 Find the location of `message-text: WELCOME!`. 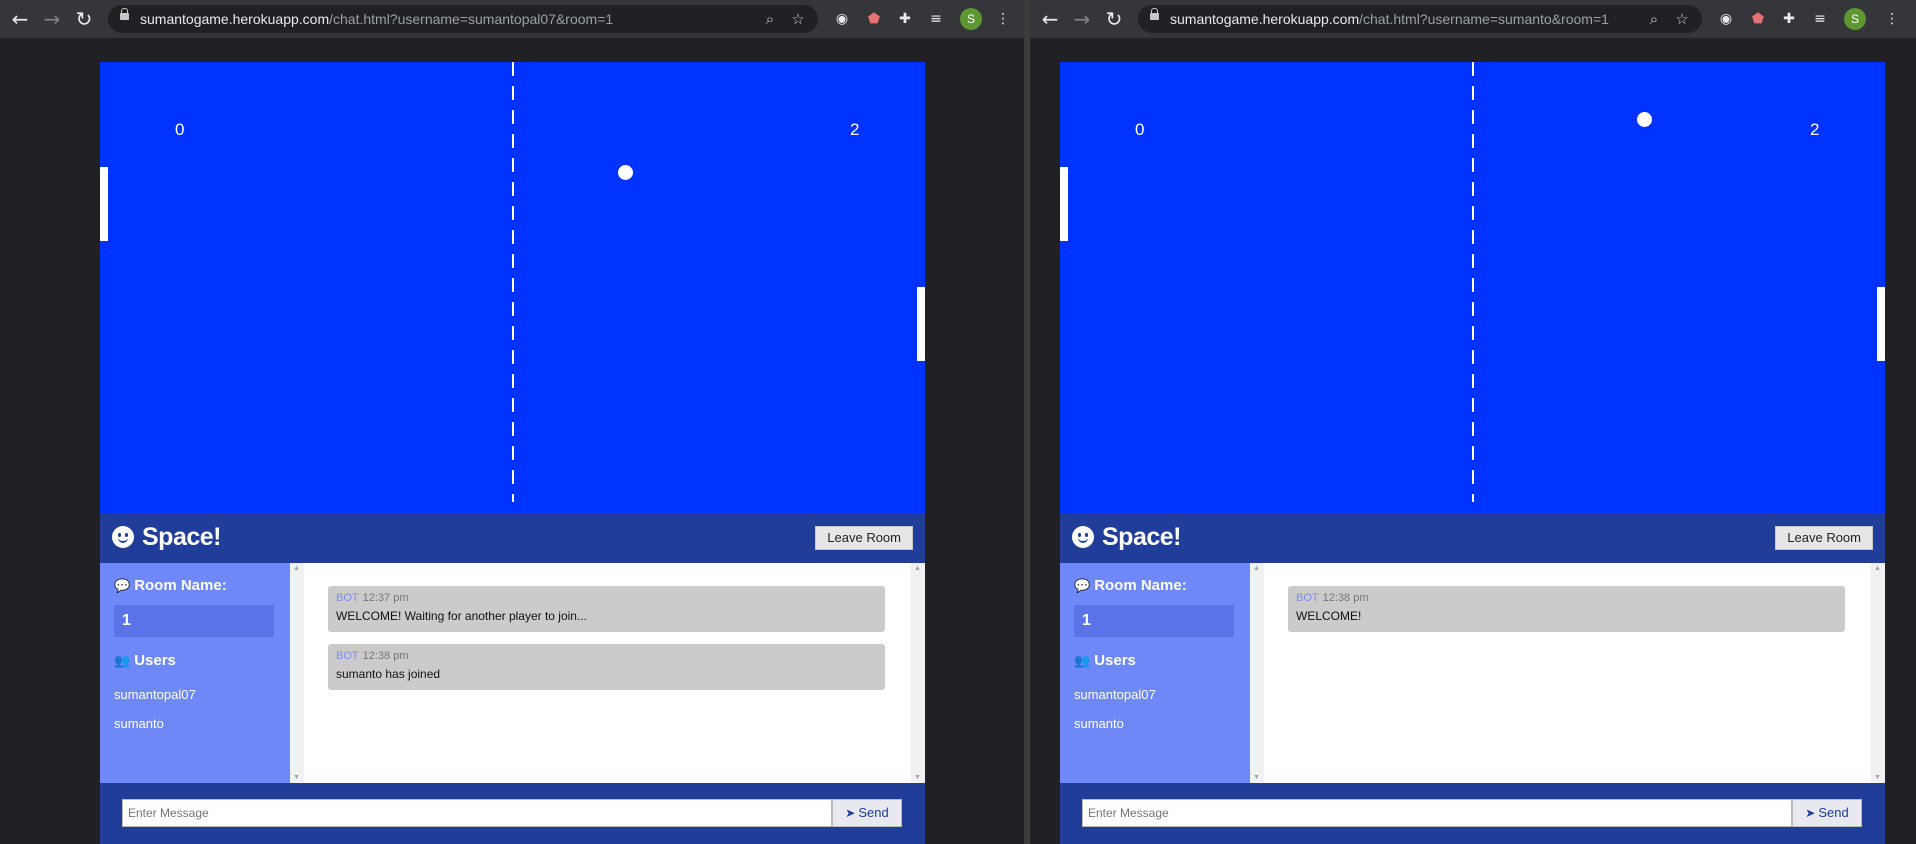

message-text: WELCOME! is located at coordinates (1329, 616).